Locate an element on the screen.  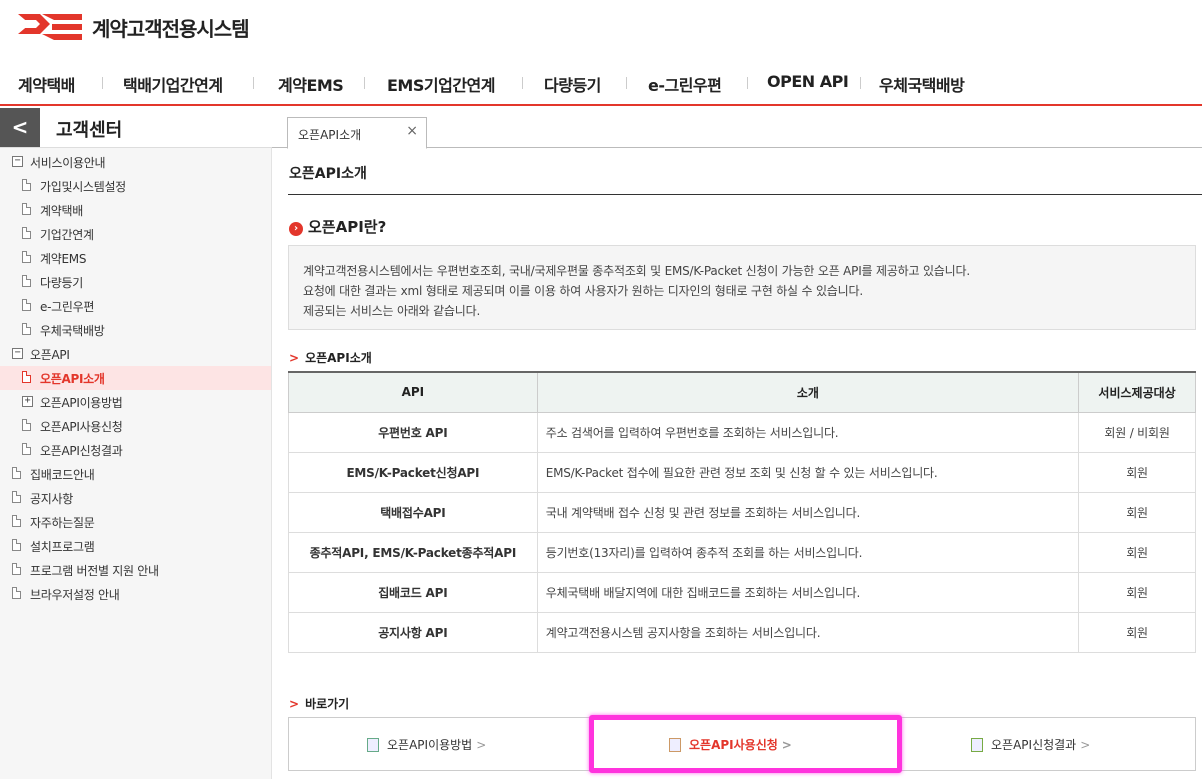
api-name-cell: 택배접수API is located at coordinates (413, 512).